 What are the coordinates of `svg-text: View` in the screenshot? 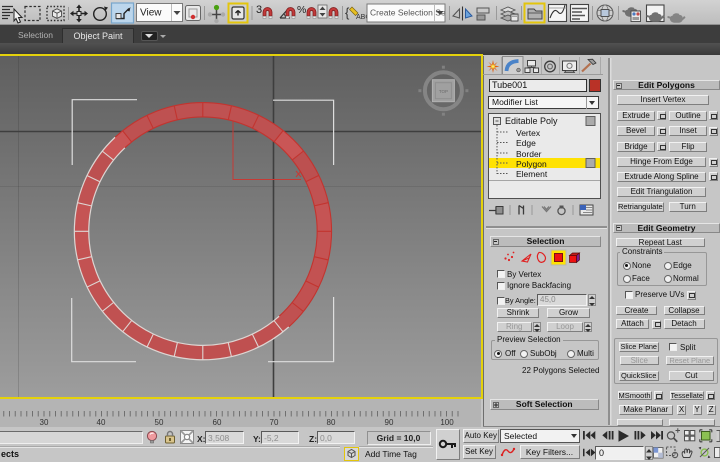 It's located at (151, 13).